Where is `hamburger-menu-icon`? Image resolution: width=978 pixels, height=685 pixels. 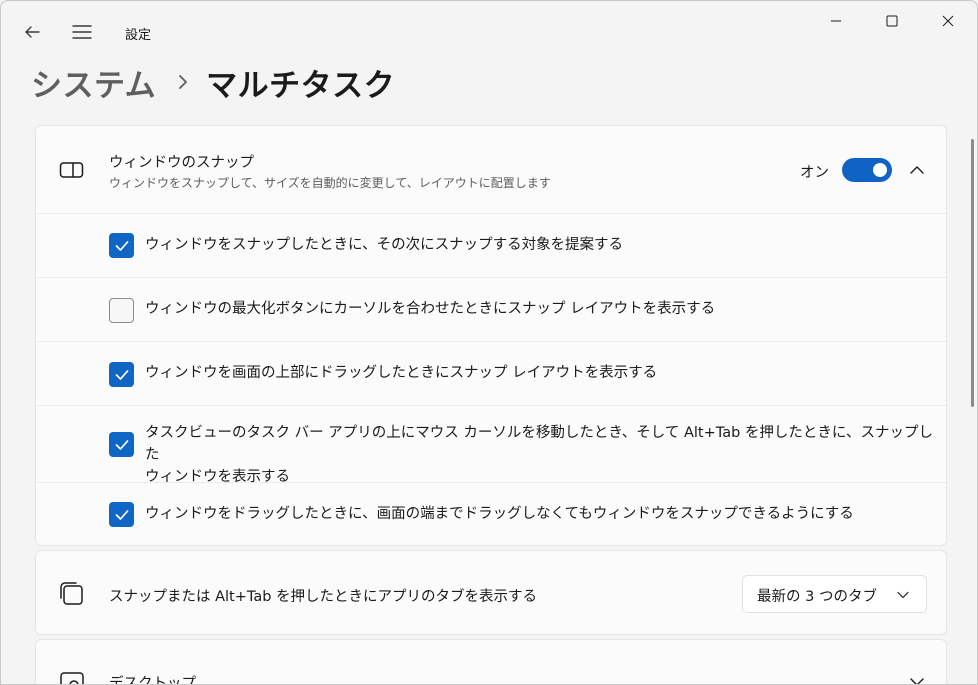 hamburger-menu-icon is located at coordinates (82, 32).